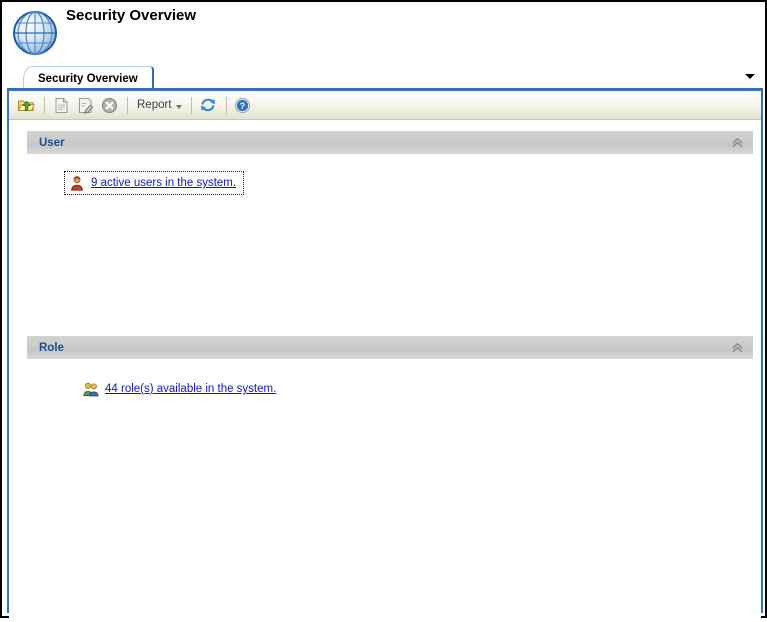 The image size is (767, 622). Describe the element at coordinates (385, 105) in the screenshot. I see `toolbar: Report ?` at that location.